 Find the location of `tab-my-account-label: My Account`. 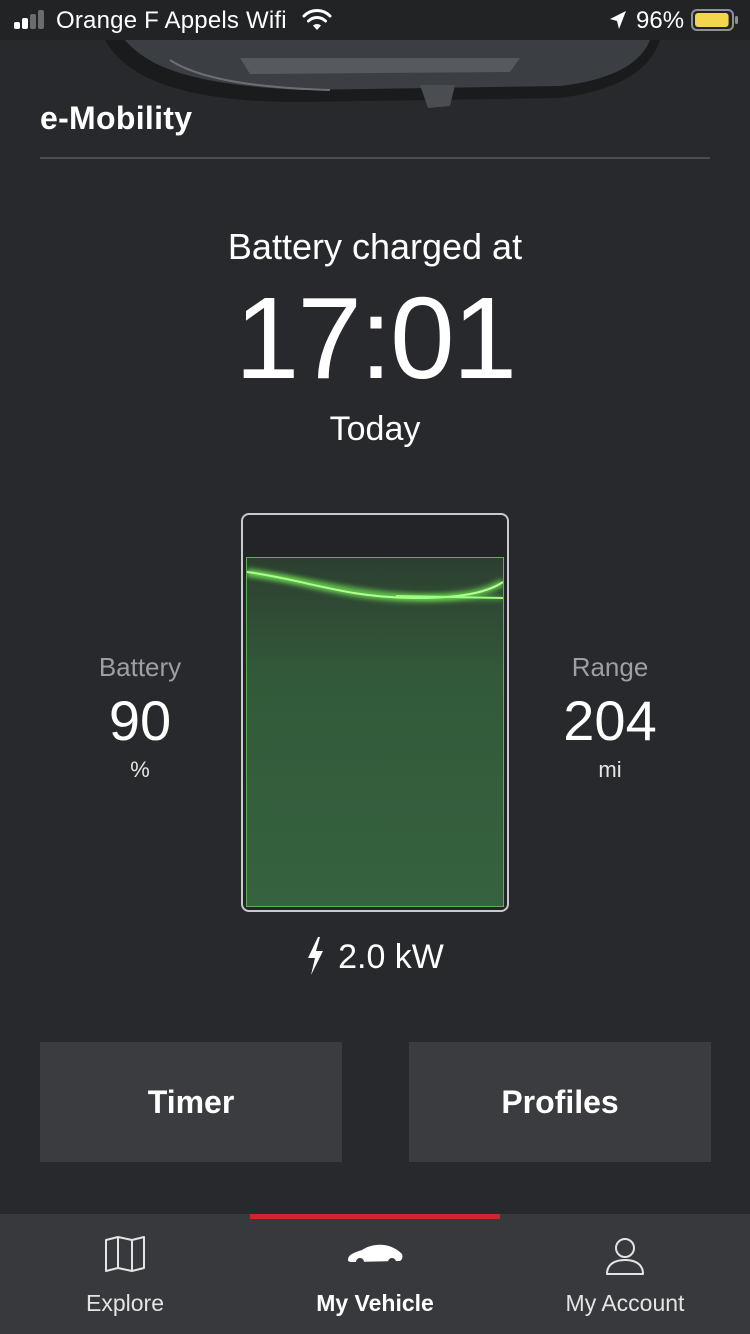

tab-my-account-label: My Account is located at coordinates (625, 1303).